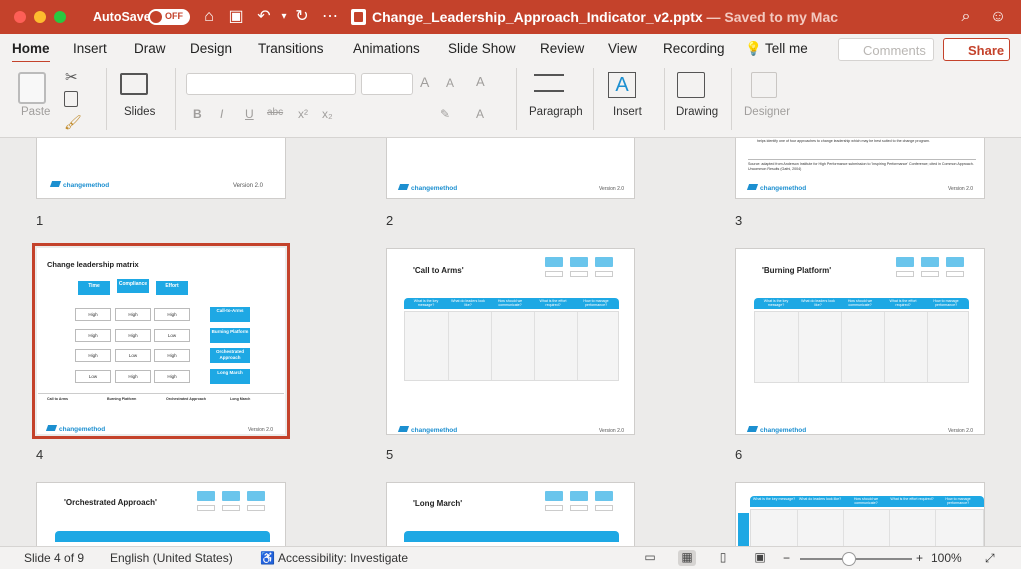 This screenshot has width=1021, height=569. I want to click on accessibility-status: Accessibility: Investigate, so click(343, 558).